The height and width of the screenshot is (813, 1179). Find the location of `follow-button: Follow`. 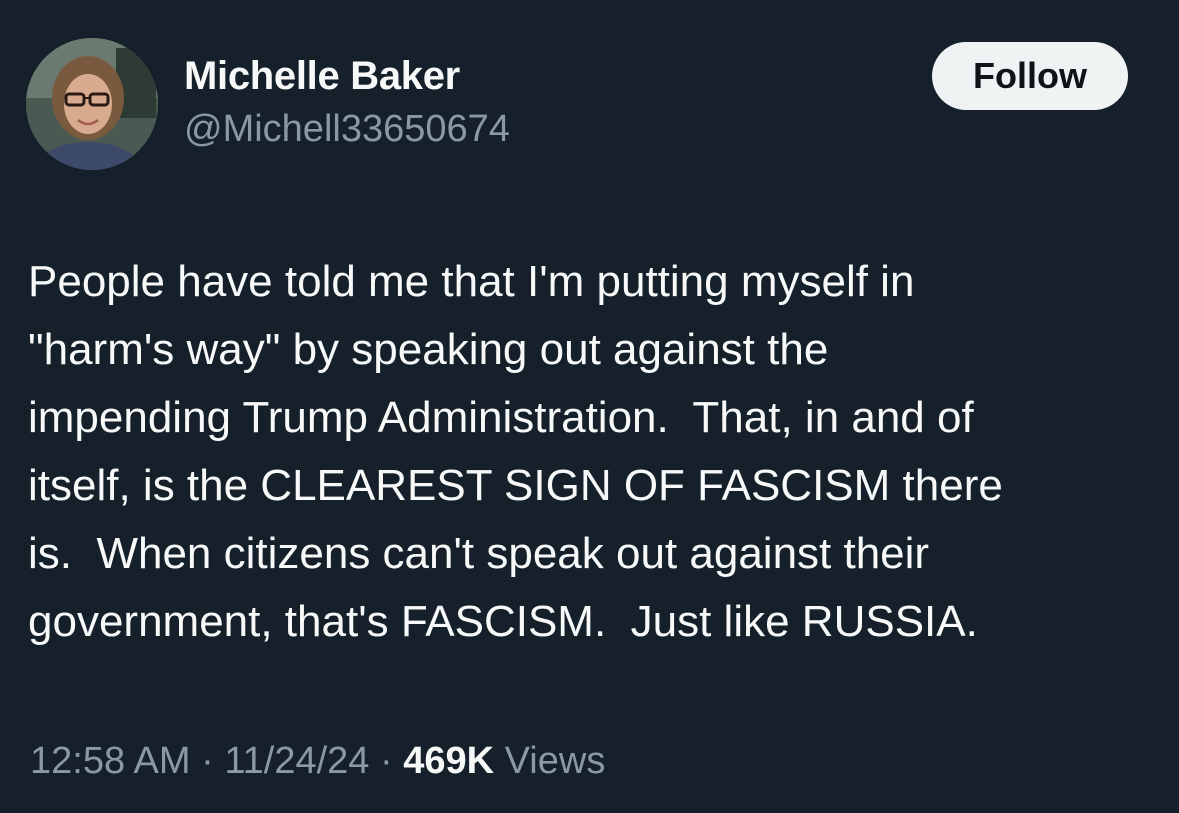

follow-button: Follow is located at coordinates (1030, 76).